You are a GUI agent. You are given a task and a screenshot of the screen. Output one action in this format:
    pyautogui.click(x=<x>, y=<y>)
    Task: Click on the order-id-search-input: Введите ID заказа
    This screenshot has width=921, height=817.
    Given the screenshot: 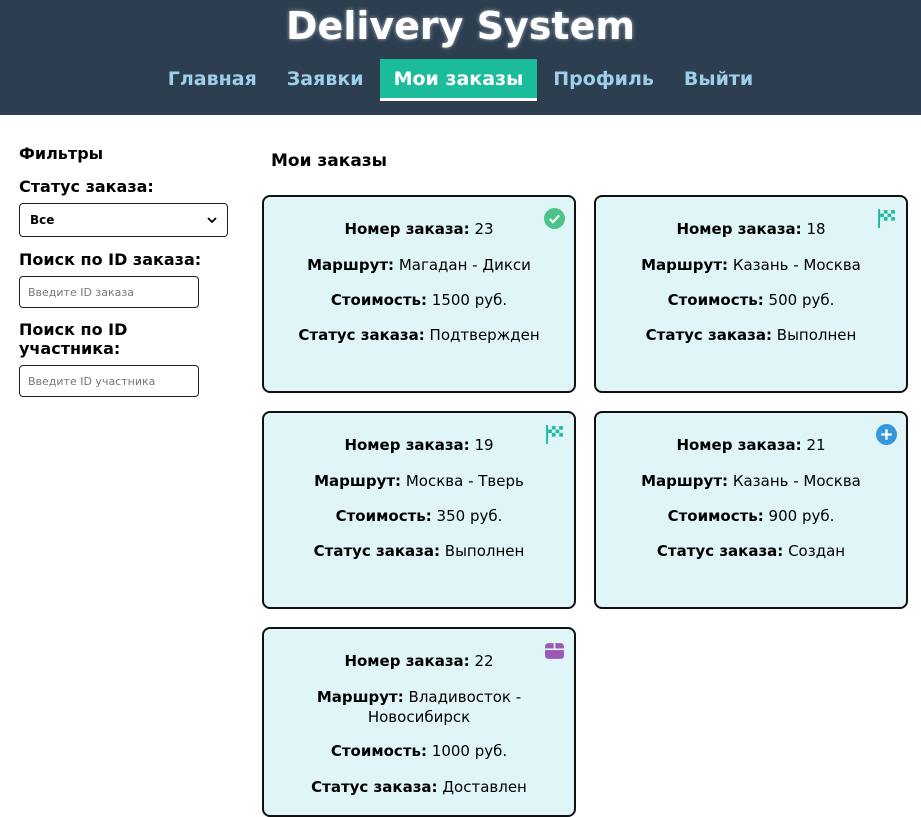 What is the action you would take?
    pyautogui.click(x=109, y=292)
    